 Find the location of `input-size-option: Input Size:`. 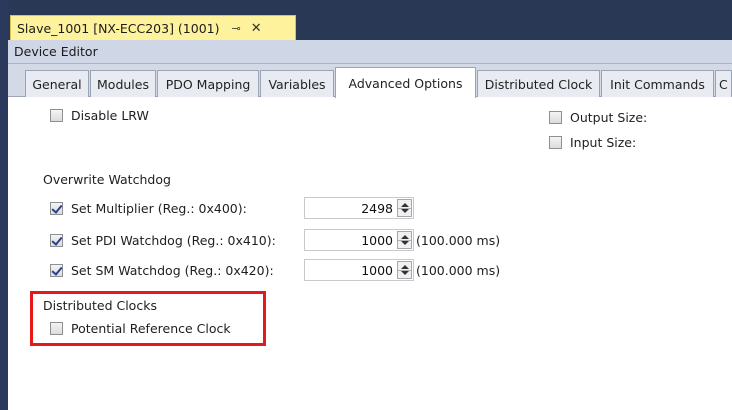

input-size-option: Input Size: is located at coordinates (592, 142).